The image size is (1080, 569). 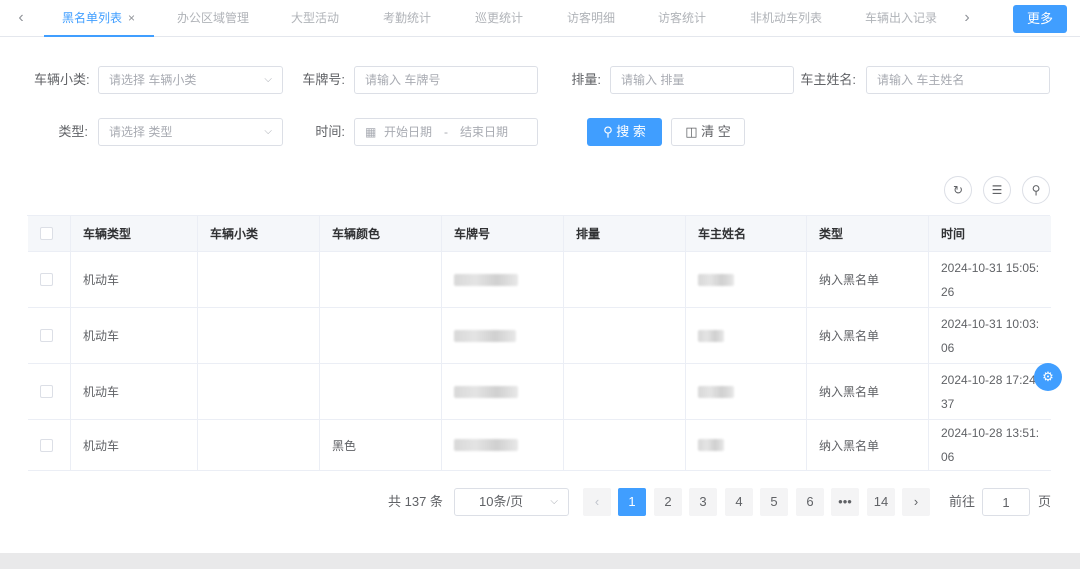 I want to click on search-button-label: 搜 索, so click(x=631, y=131).